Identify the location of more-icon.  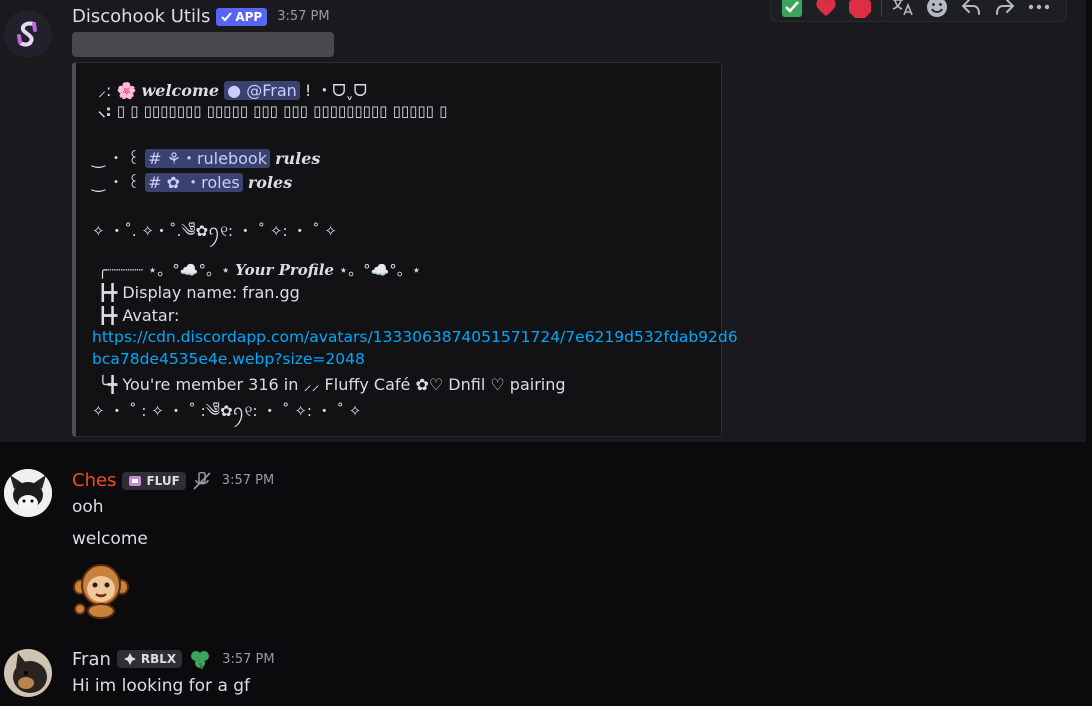
(1039, 11).